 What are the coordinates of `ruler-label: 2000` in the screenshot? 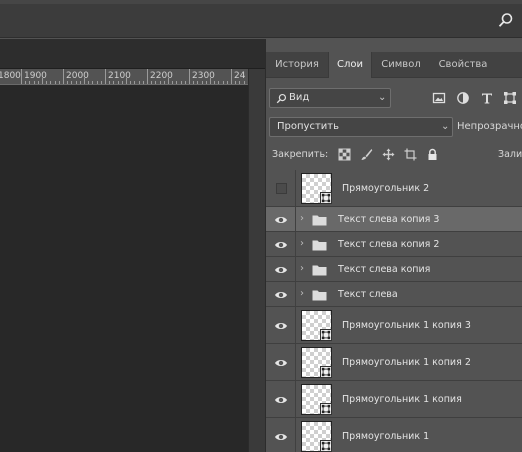 It's located at (77, 76).